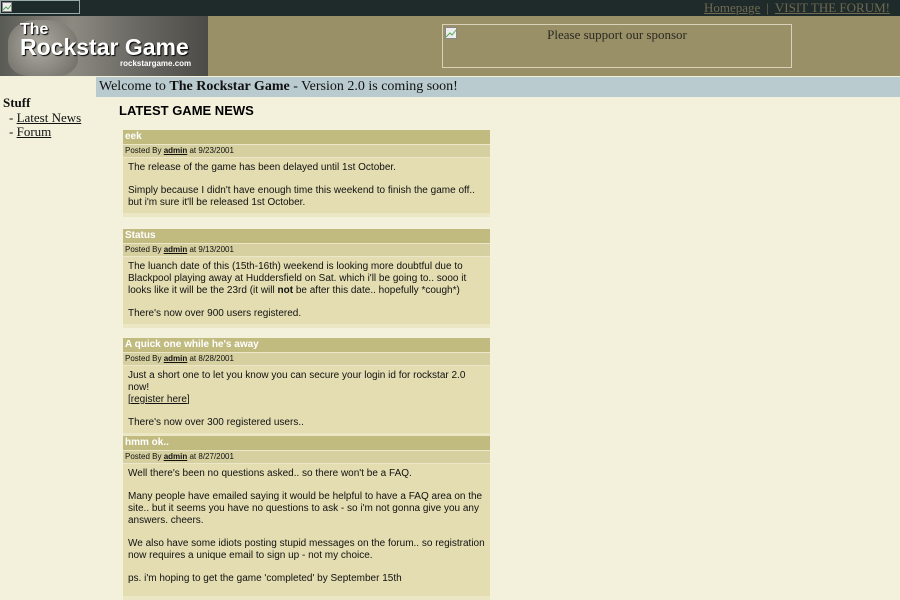  What do you see at coordinates (186, 110) in the screenshot?
I see `page-title: LATEST GAME NEWS` at bounding box center [186, 110].